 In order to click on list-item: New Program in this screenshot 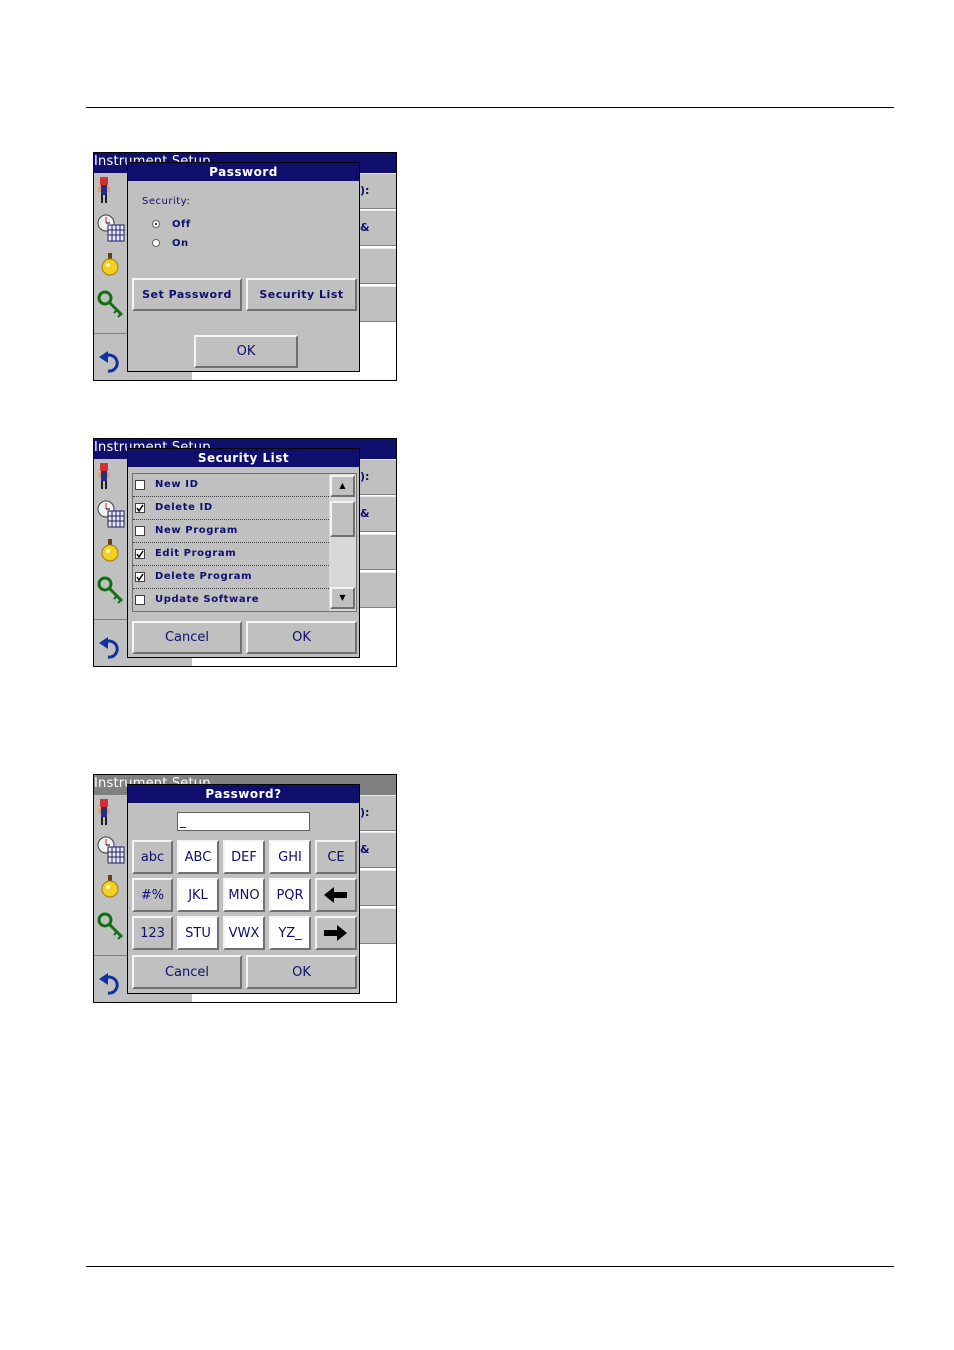, I will do `click(231, 531)`.